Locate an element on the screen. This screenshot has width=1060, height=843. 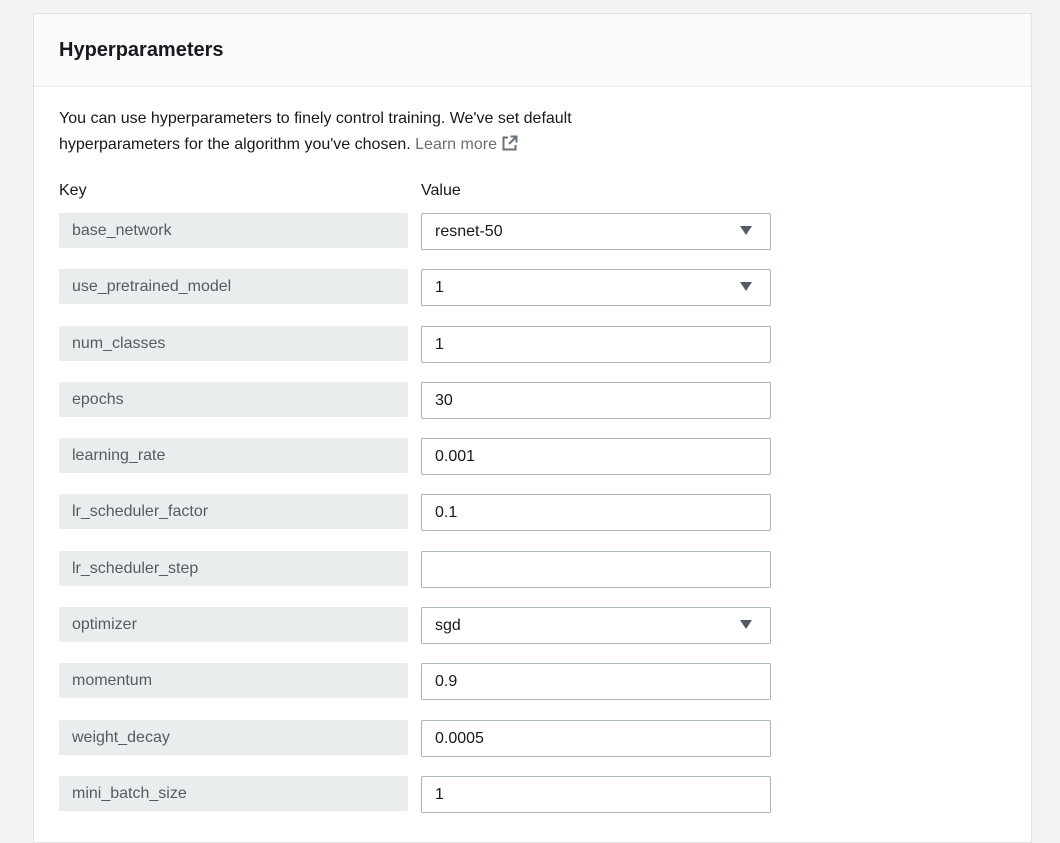
hyperparameter-key: lr_scheduler_factor is located at coordinates (233, 512).